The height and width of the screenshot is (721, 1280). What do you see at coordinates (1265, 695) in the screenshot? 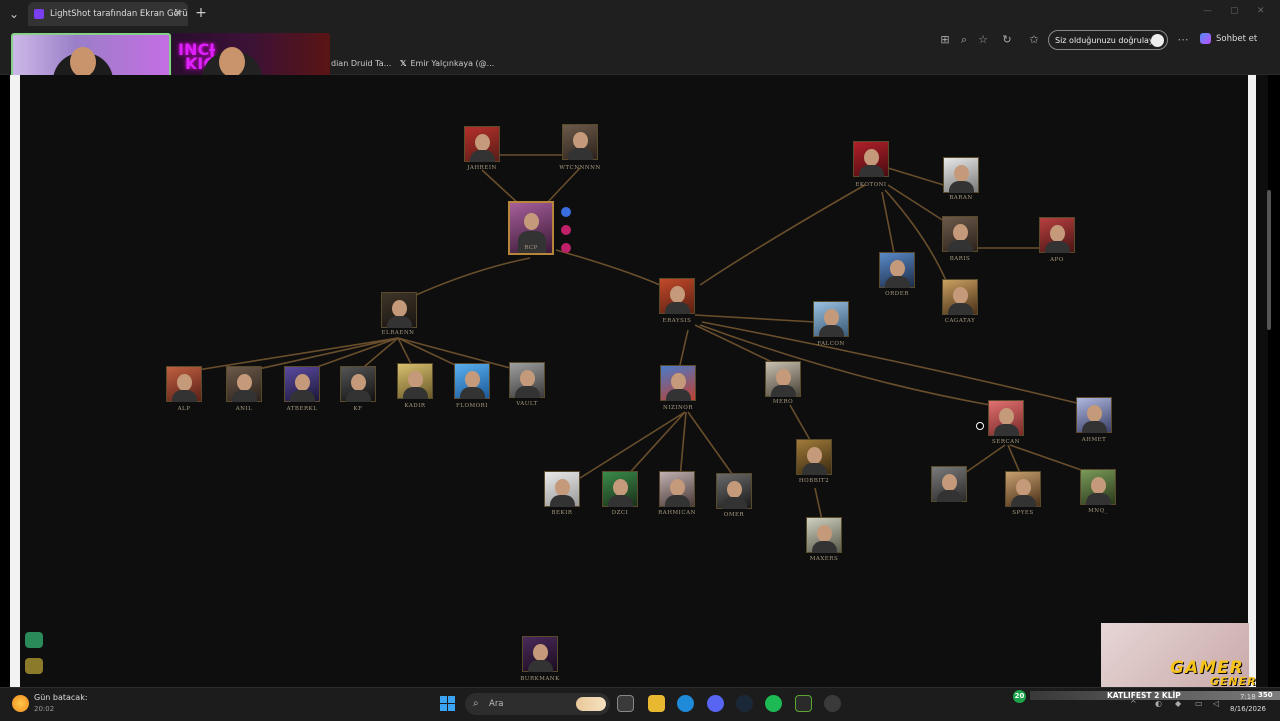
I see `stream-count: 350` at bounding box center [1265, 695].